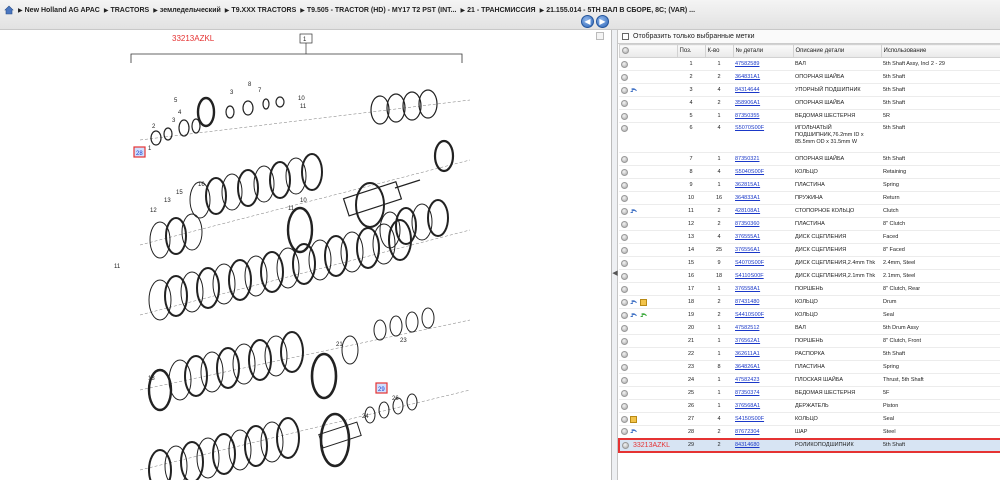 The image size is (1000, 480). I want to click on table-row: 20 1 47582512 ВАЛ 5th Drum Assy, so click(809, 328).